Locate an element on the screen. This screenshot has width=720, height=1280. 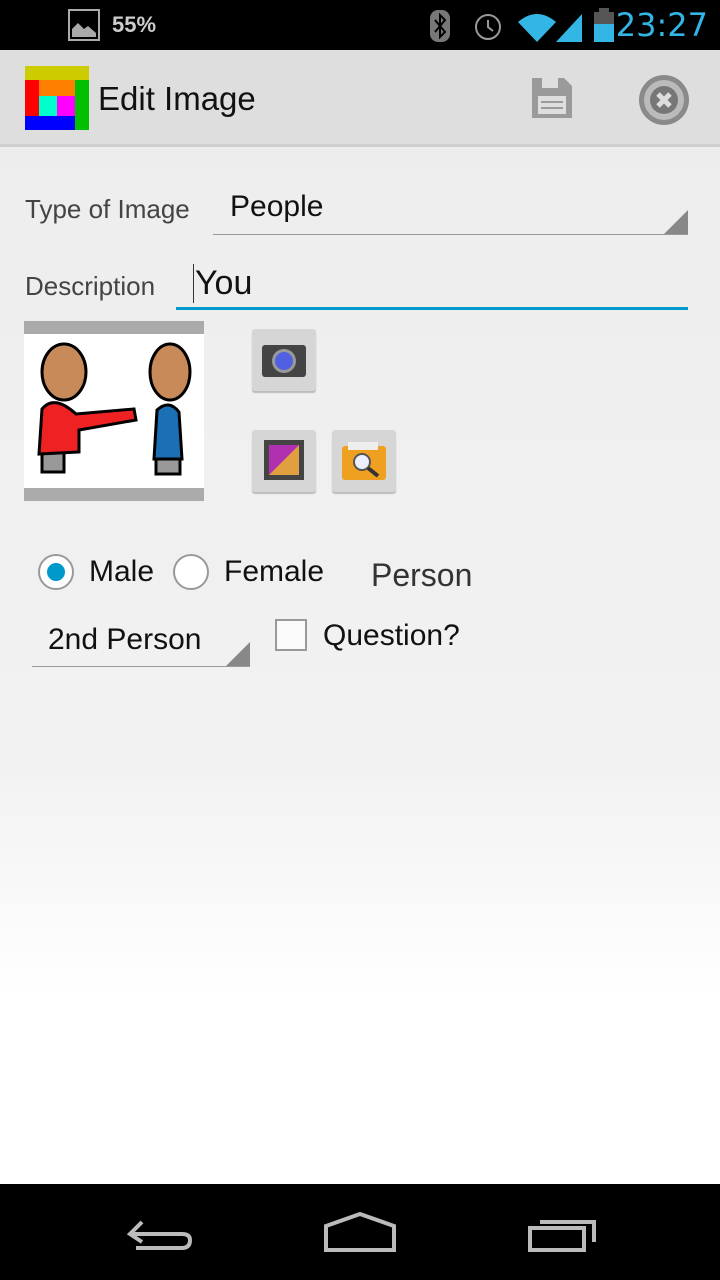
wifi-icon is located at coordinates (537, 28).